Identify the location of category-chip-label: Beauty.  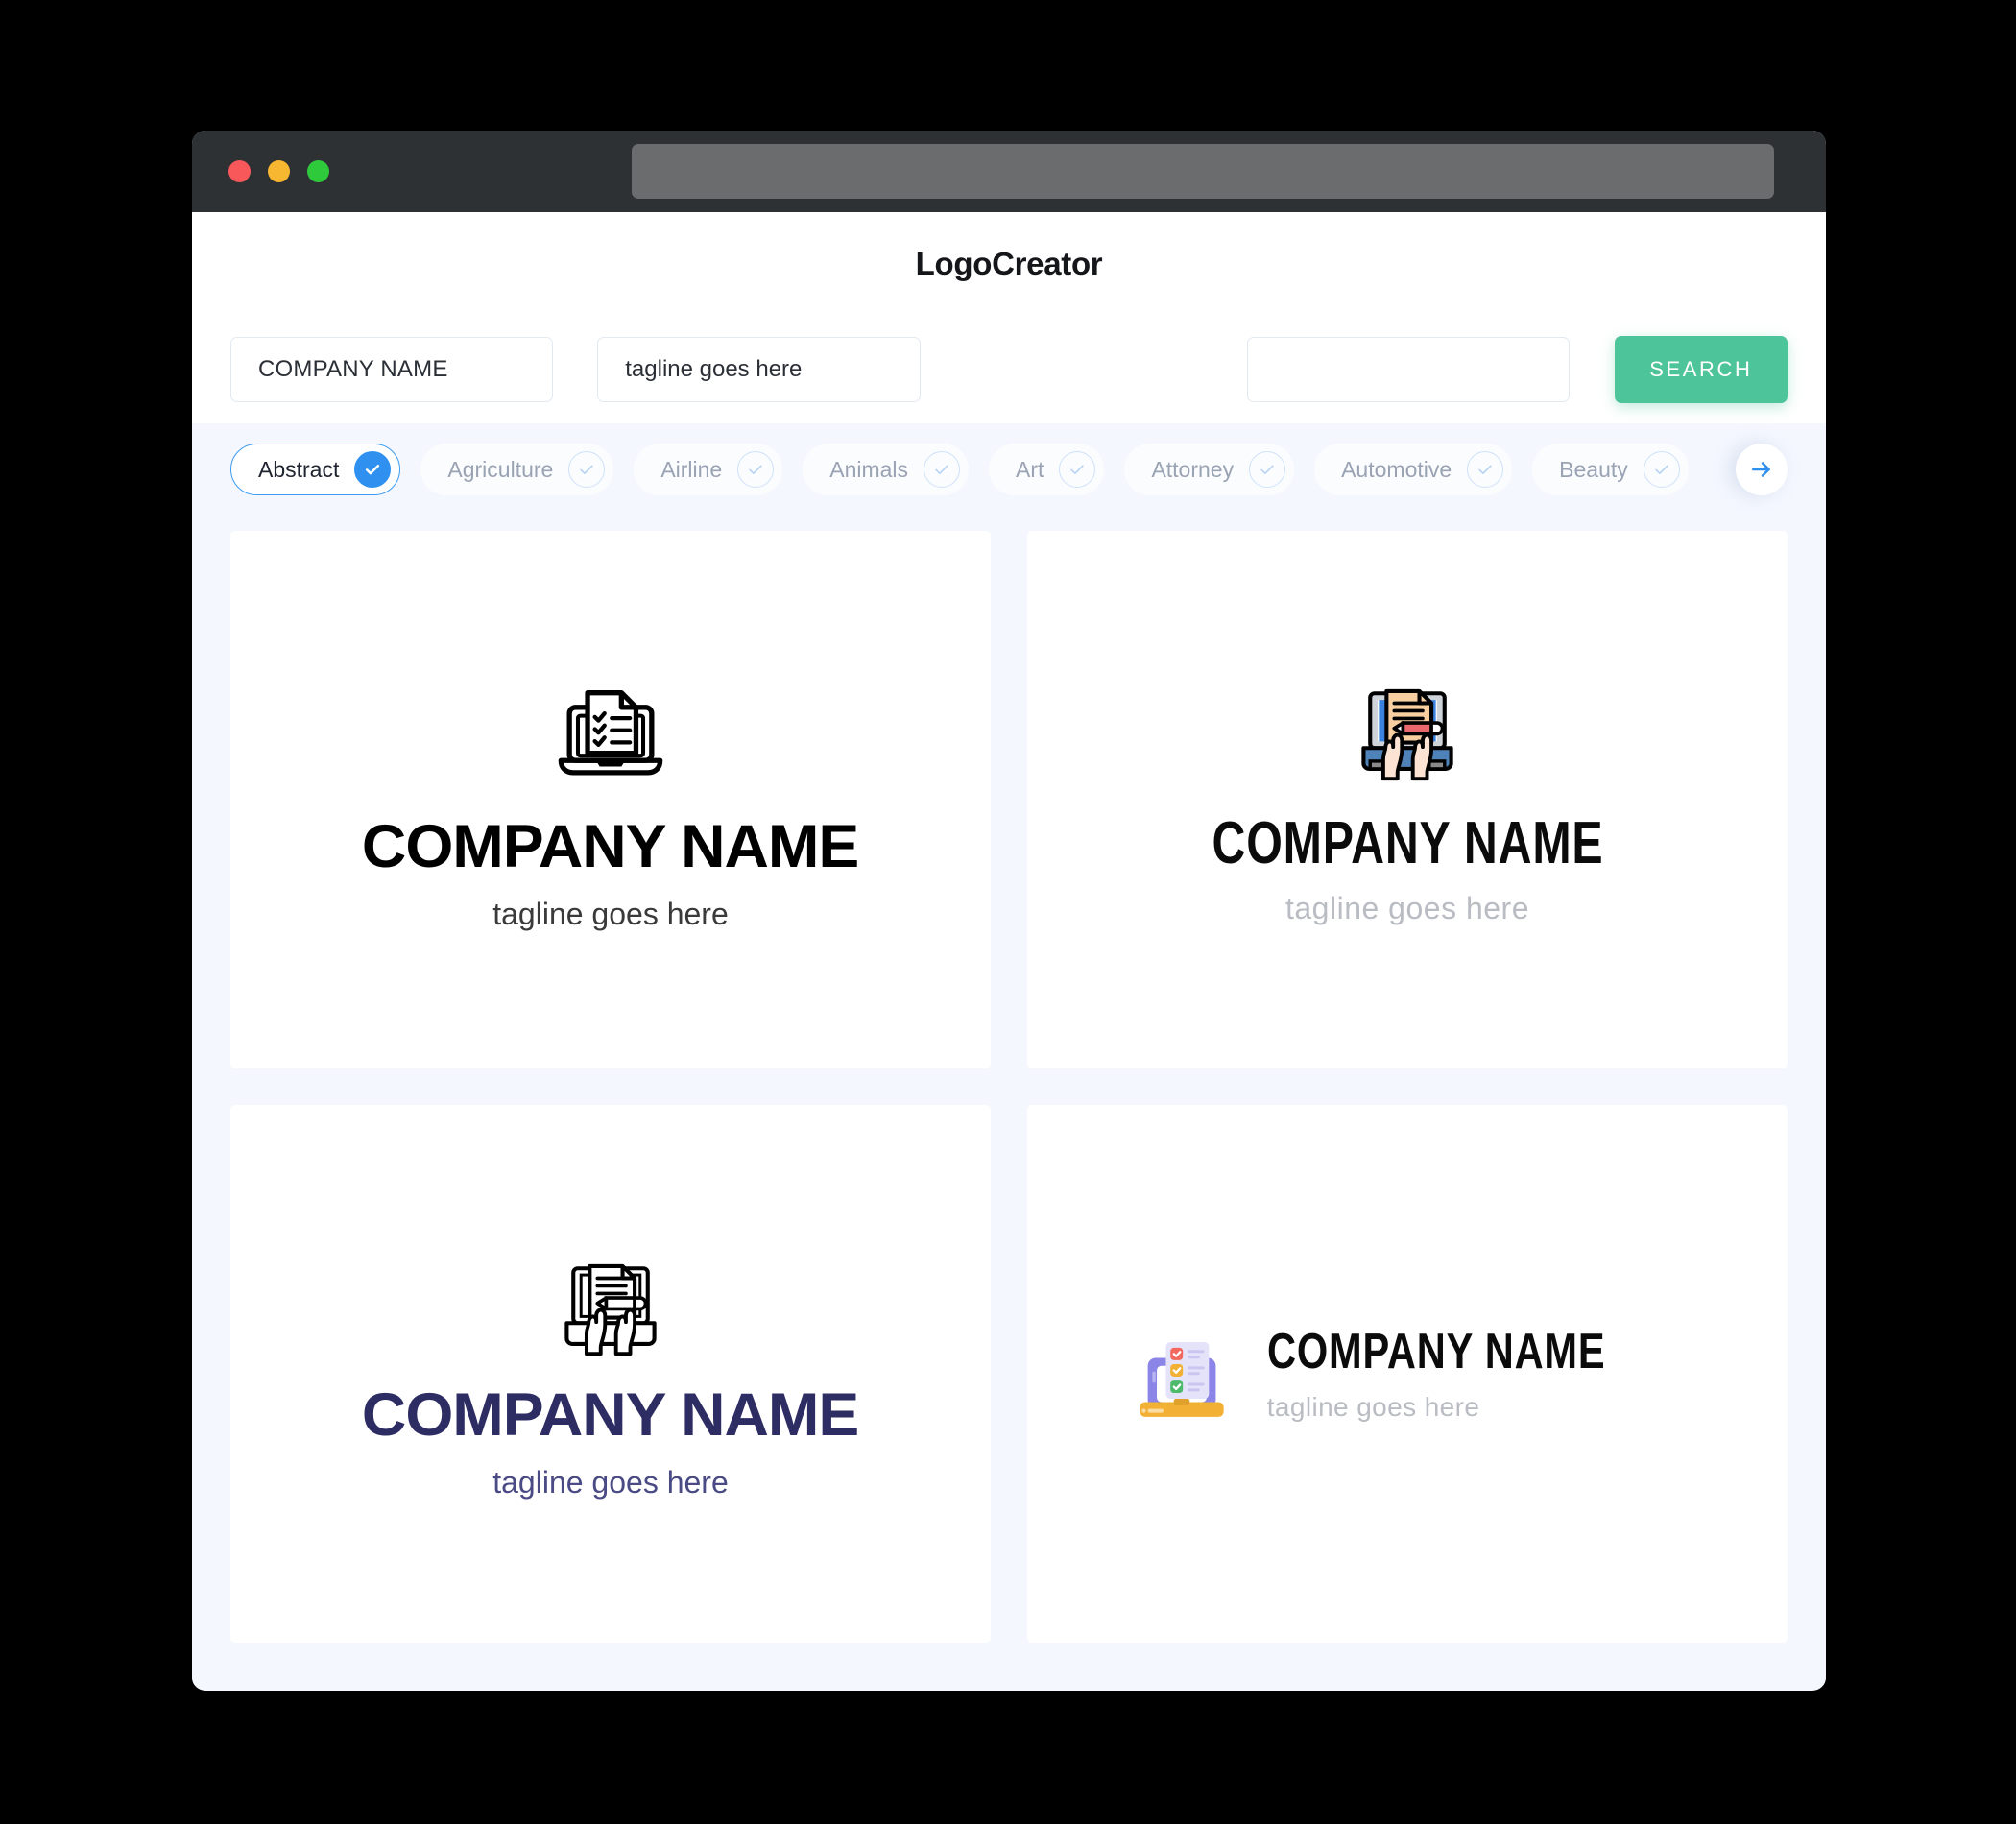
(1593, 469).